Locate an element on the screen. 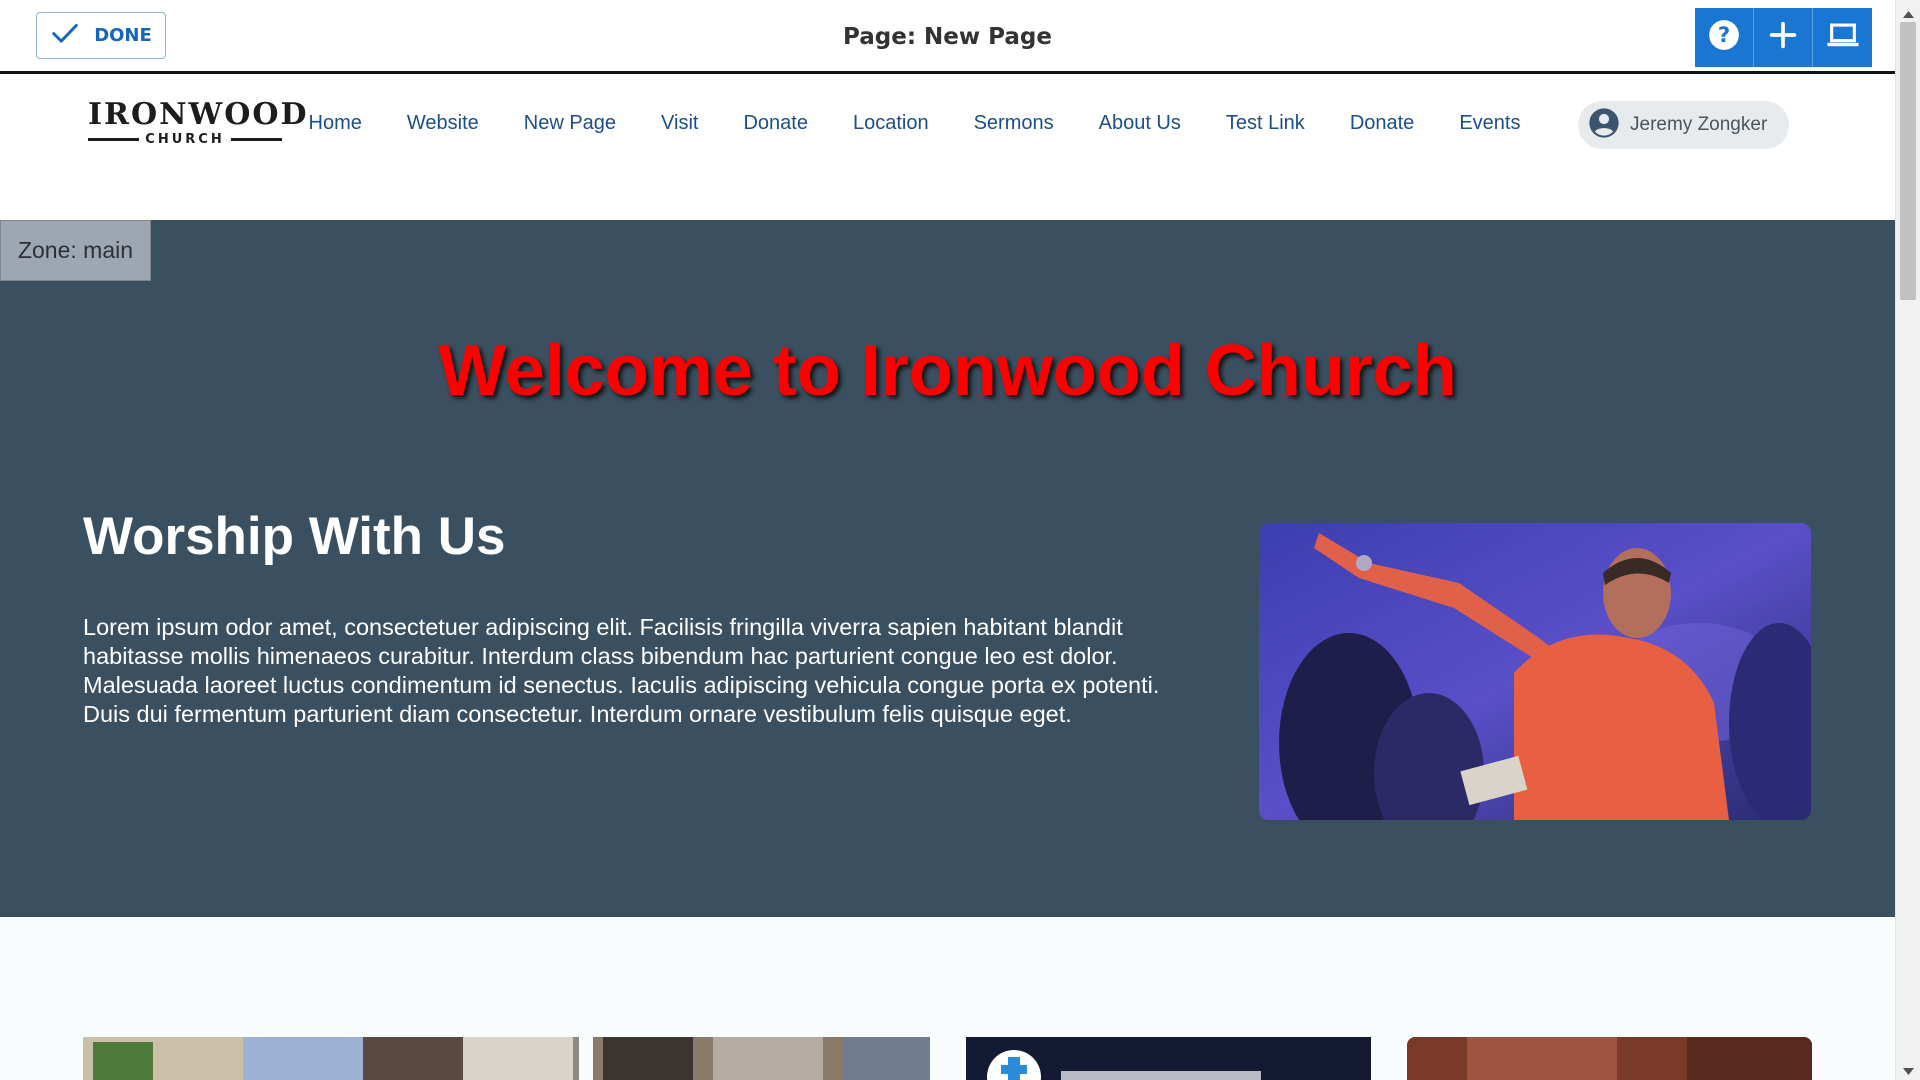 This screenshot has width=1920, height=1080. help-icon: ? is located at coordinates (1724, 37).